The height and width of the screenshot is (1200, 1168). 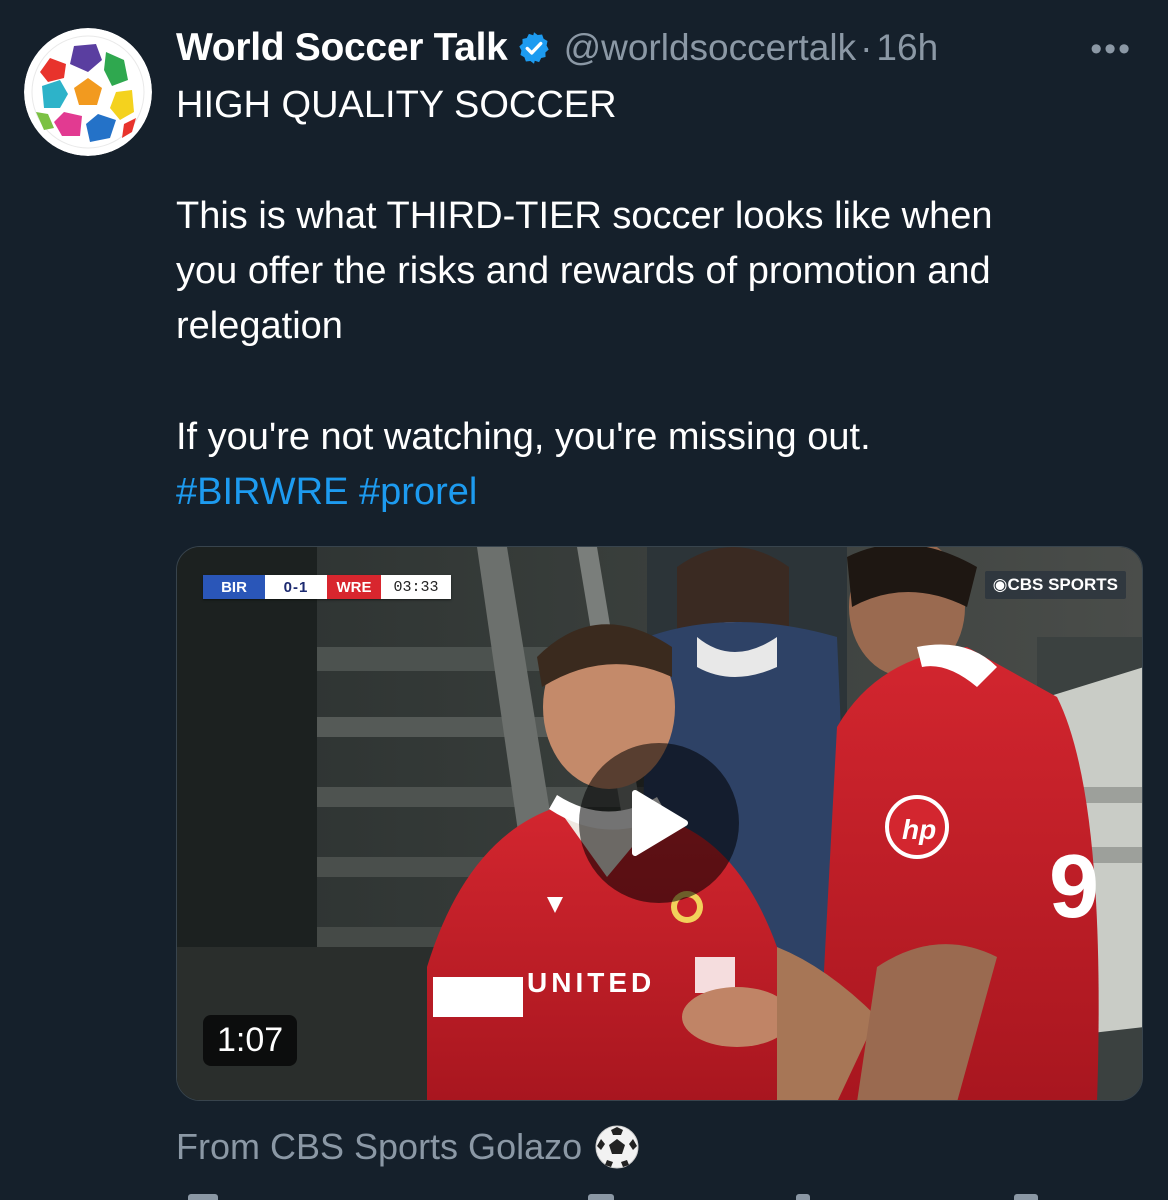 I want to click on svg-text: hp, so click(x=919, y=829).